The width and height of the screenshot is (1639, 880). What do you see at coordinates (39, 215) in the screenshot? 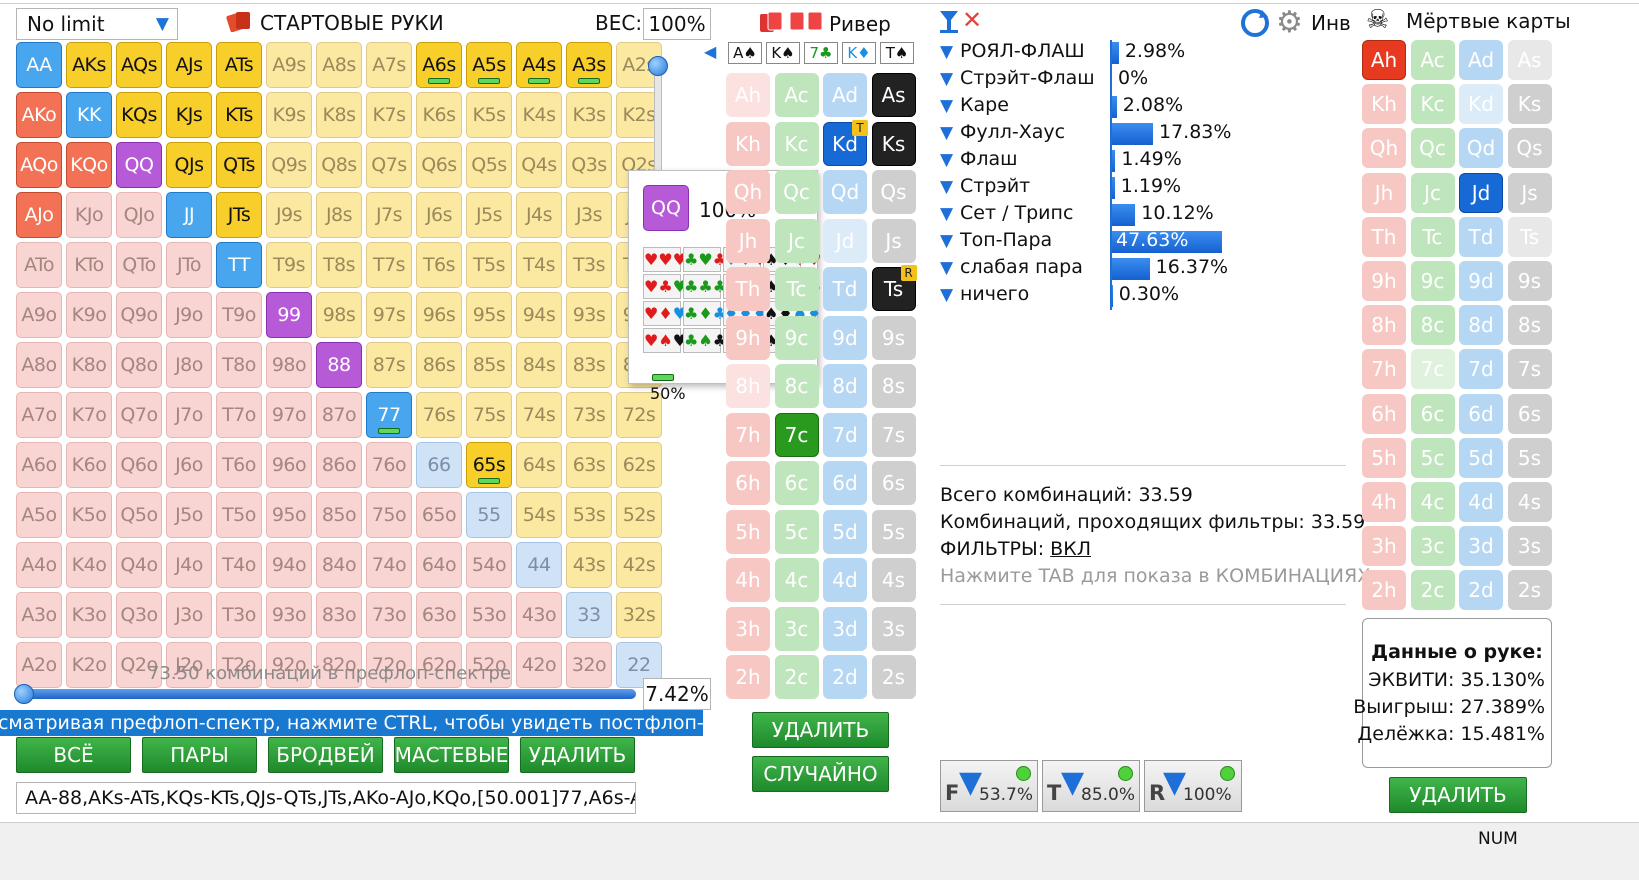
I see `hand-cell: AJo` at bounding box center [39, 215].